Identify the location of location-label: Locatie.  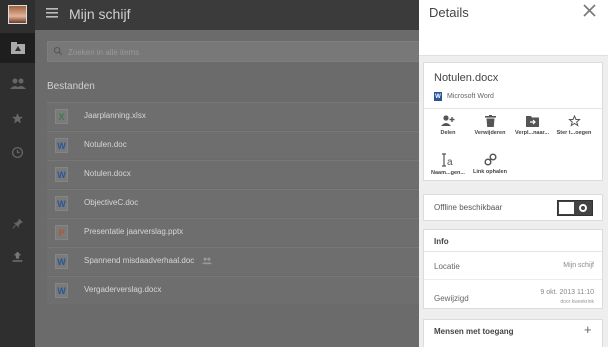
(447, 266).